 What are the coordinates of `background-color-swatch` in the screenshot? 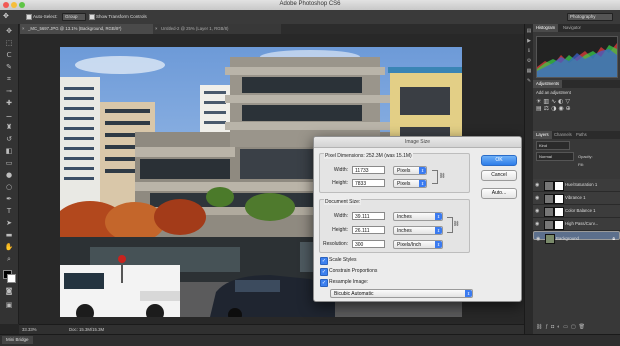 It's located at (11, 278).